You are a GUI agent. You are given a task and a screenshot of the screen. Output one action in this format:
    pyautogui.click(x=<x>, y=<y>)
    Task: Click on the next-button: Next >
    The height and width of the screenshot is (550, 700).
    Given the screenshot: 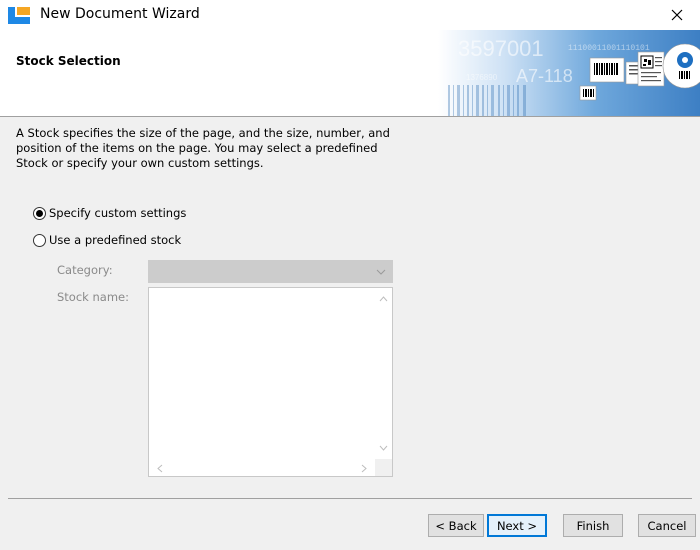 What is the action you would take?
    pyautogui.click(x=517, y=525)
    